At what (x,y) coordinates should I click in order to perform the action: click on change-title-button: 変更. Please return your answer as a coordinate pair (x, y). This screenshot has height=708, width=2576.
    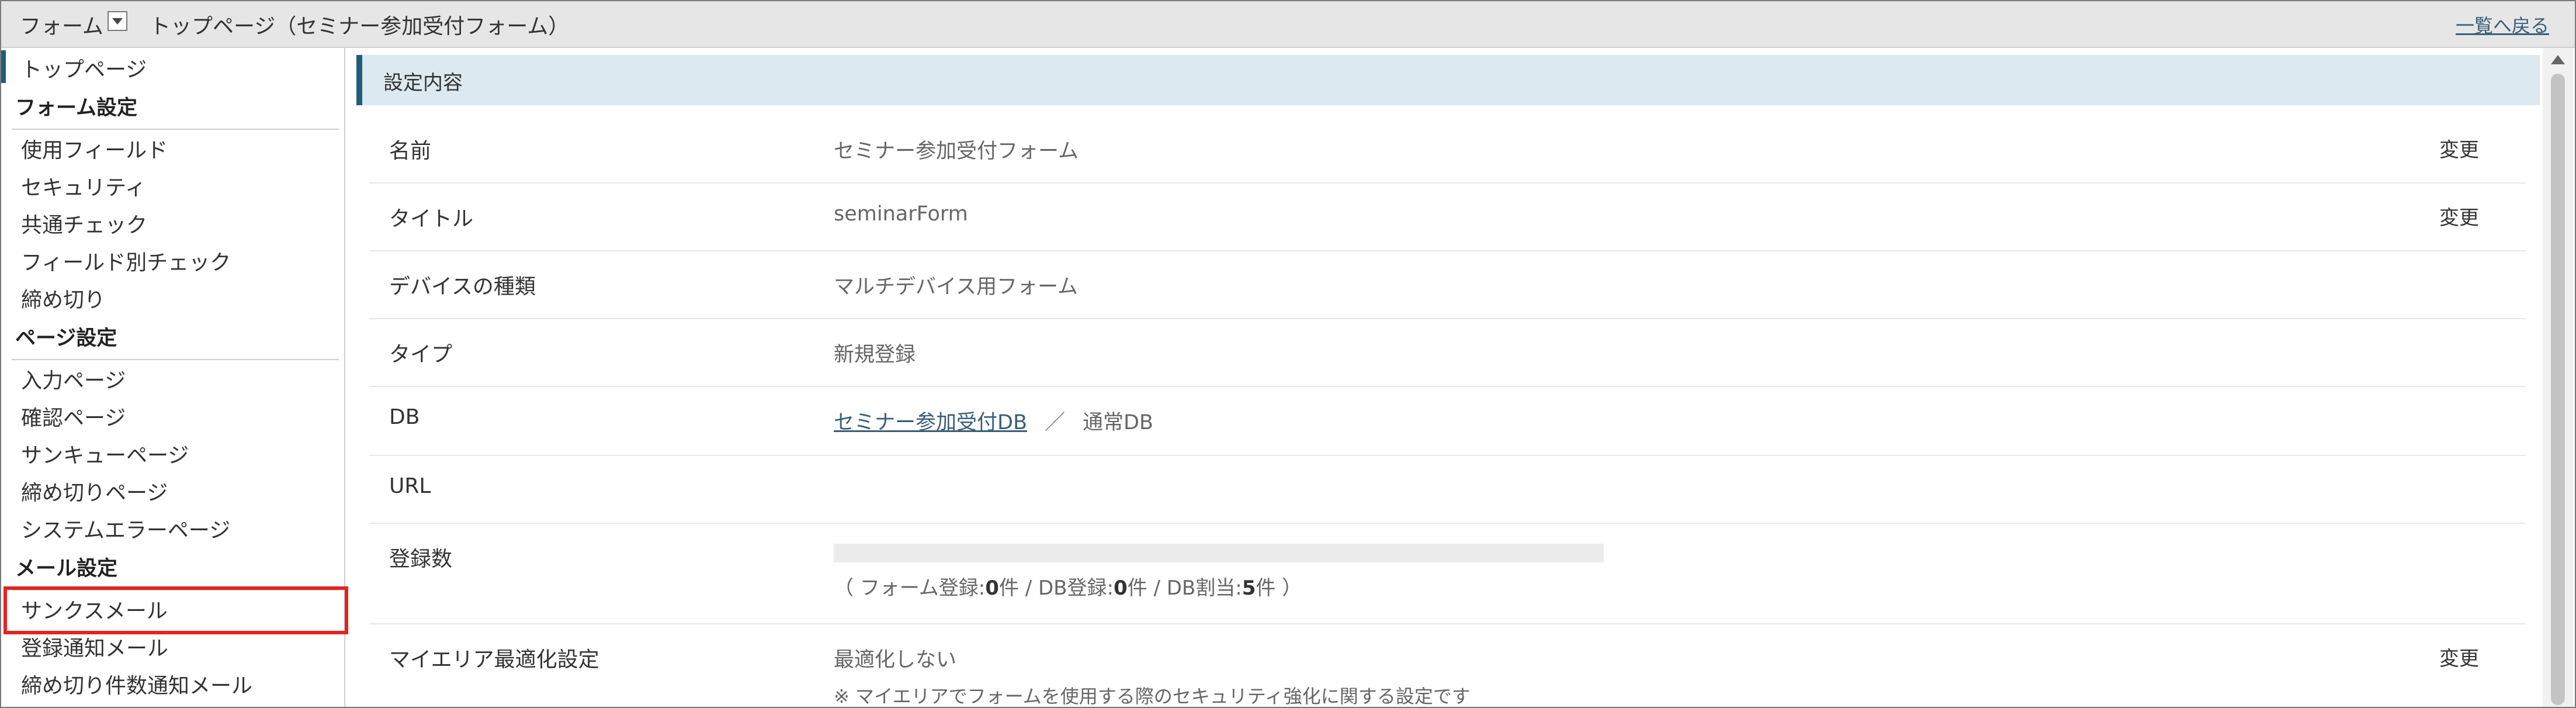
    Looking at the image, I should click on (2459, 216).